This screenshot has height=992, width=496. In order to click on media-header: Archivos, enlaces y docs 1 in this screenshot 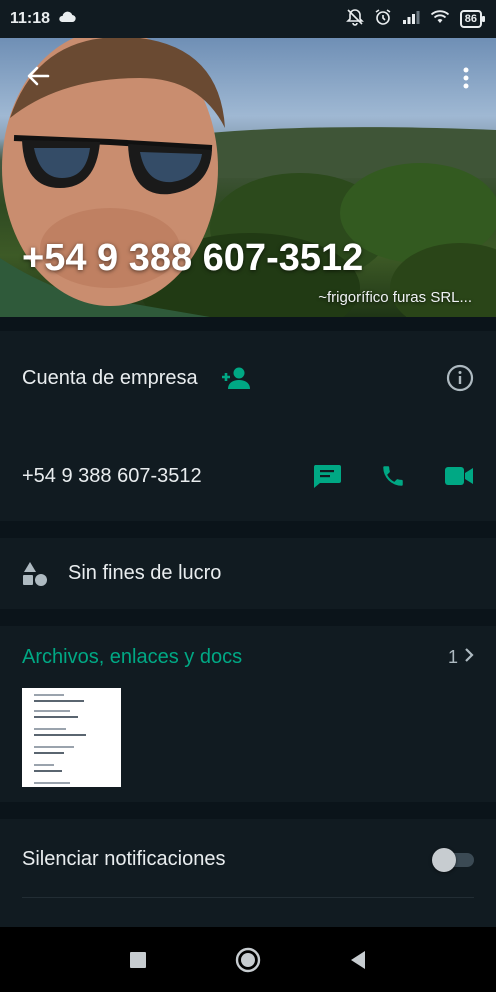, I will do `click(248, 657)`.